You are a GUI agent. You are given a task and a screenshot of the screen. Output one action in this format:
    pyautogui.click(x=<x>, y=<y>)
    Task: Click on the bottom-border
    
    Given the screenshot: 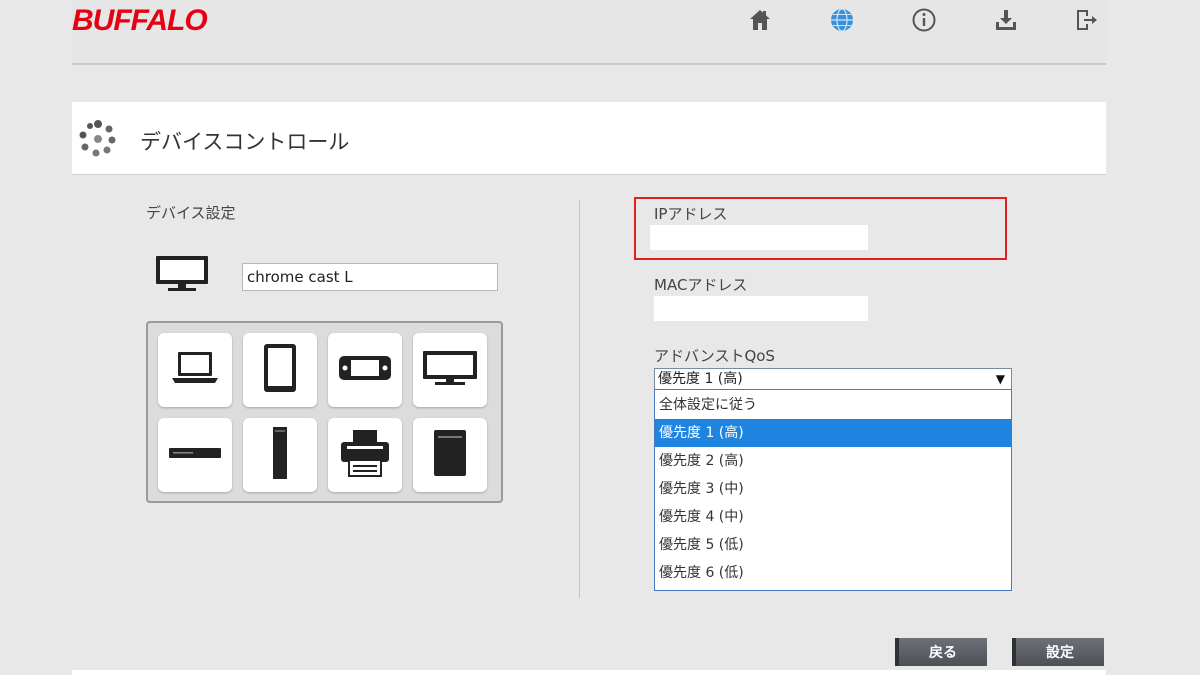 What is the action you would take?
    pyautogui.click(x=589, y=672)
    